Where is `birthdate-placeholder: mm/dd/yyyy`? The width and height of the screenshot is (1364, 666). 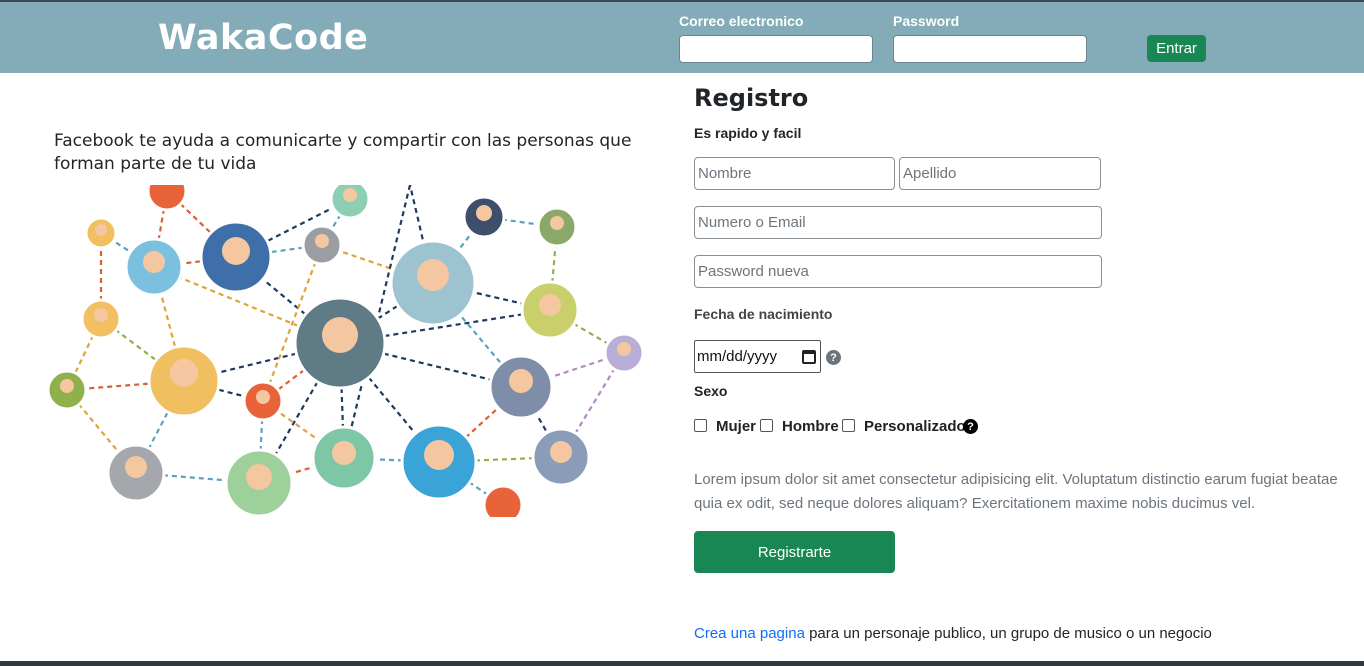 birthdate-placeholder: mm/dd/yyyy is located at coordinates (737, 356).